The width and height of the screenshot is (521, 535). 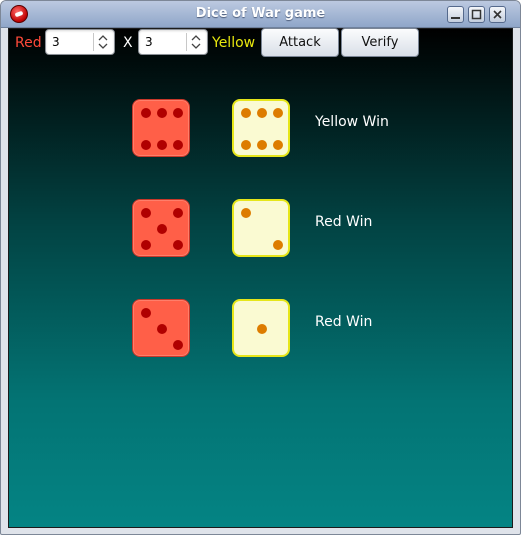 I want to click on attack-button: Attack, so click(x=300, y=42).